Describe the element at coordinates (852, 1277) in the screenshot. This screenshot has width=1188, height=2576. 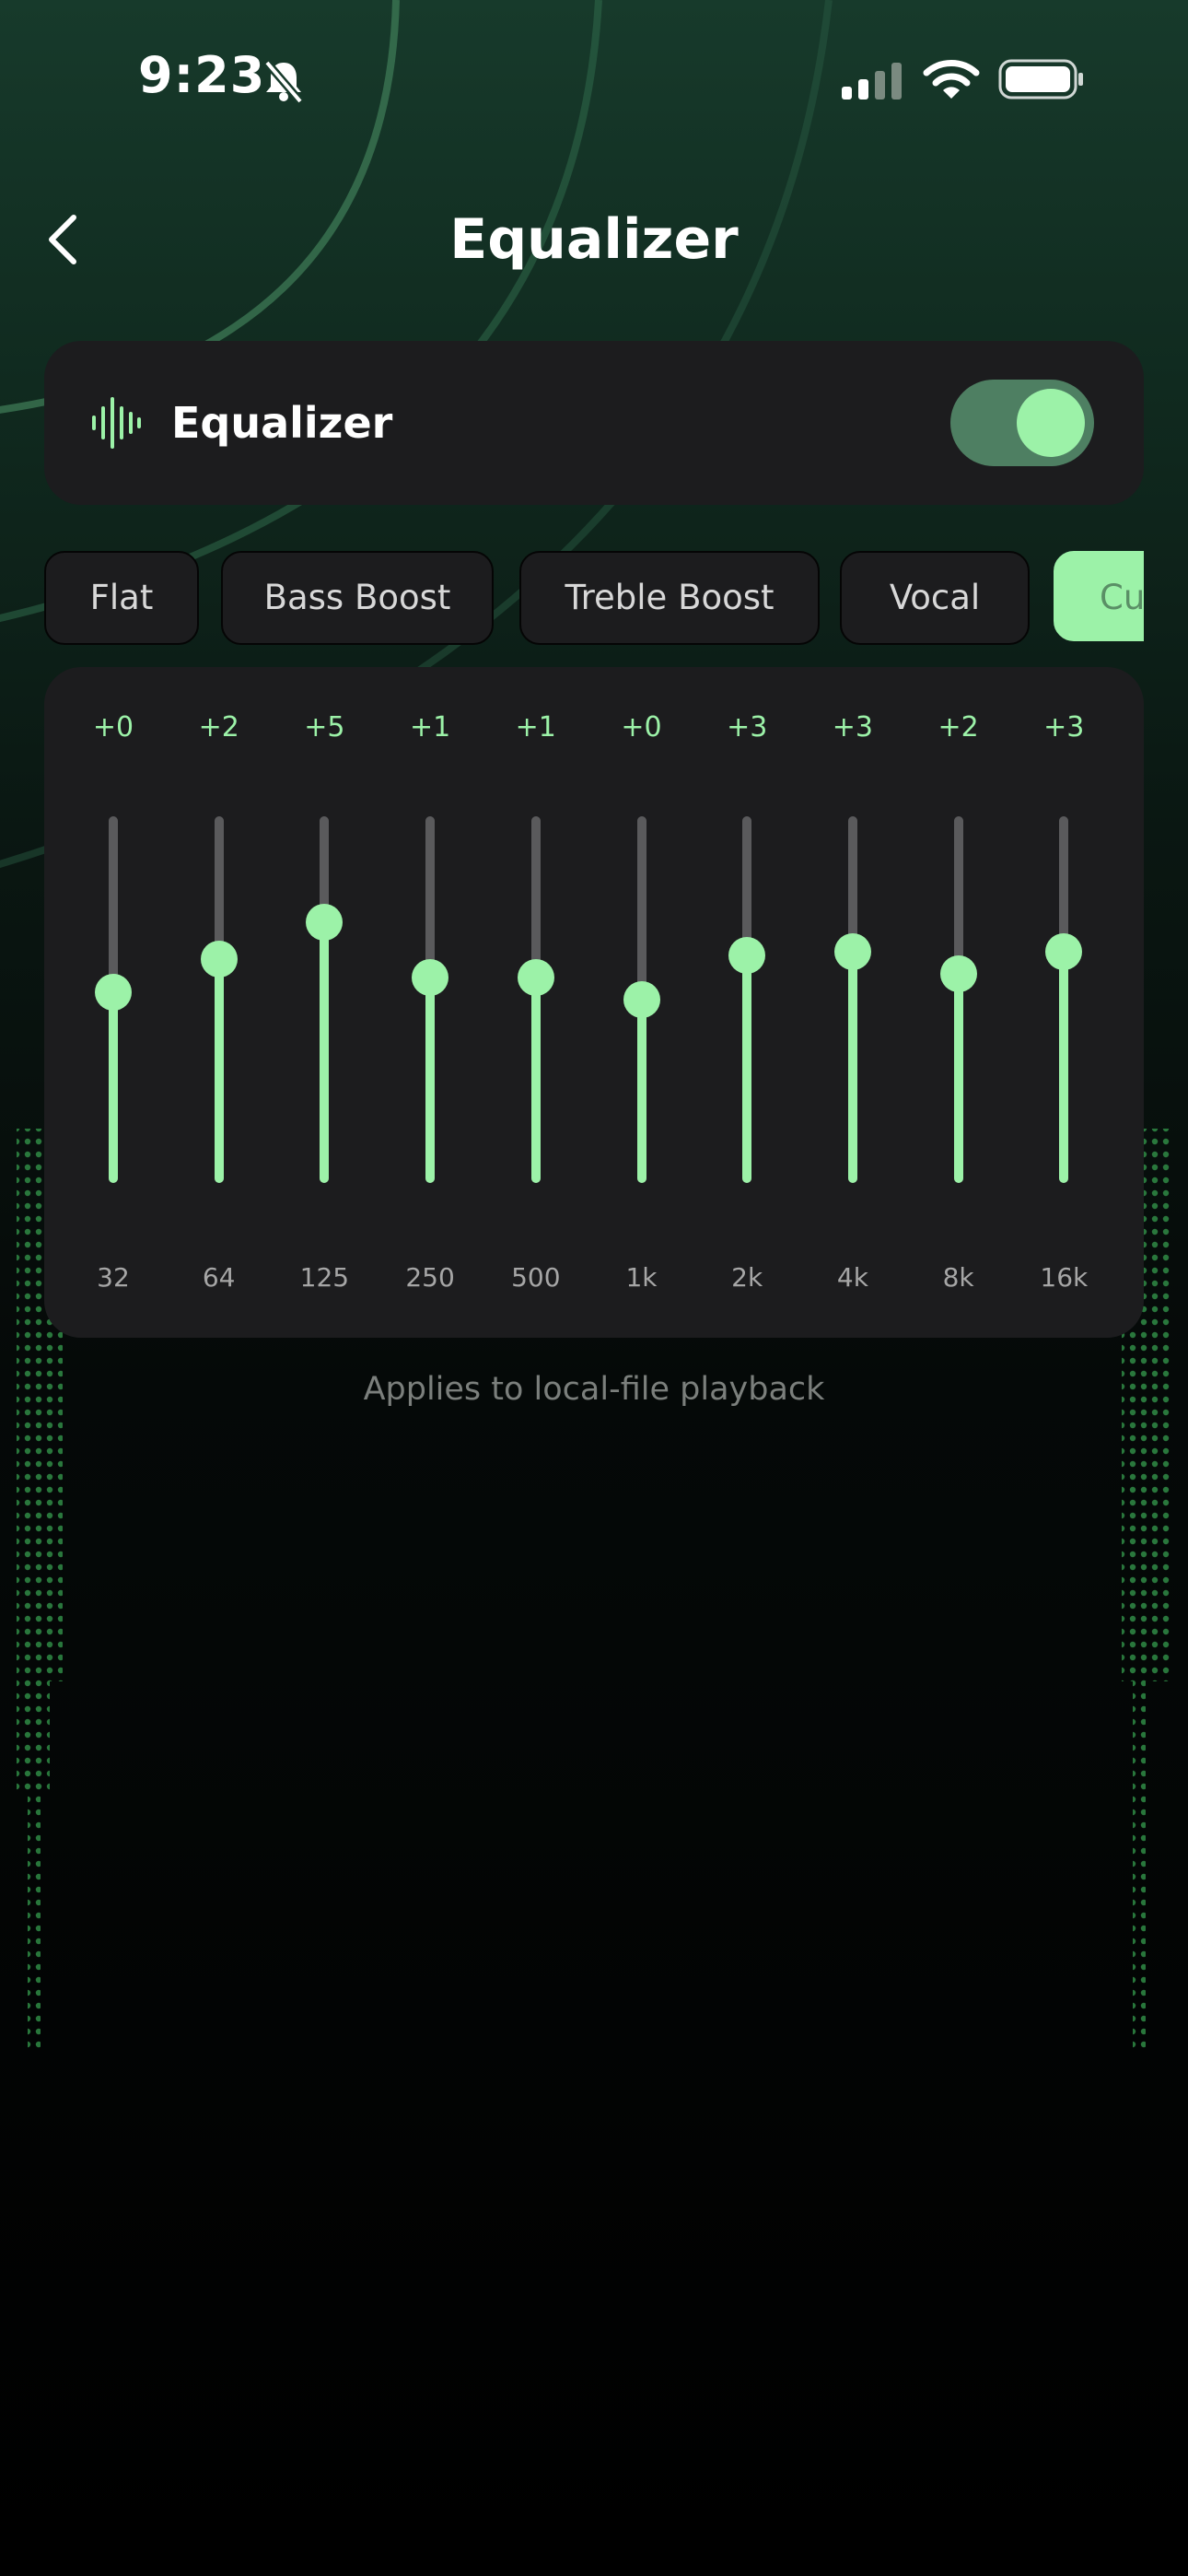
I see `band-frequency-label: 4k` at that location.